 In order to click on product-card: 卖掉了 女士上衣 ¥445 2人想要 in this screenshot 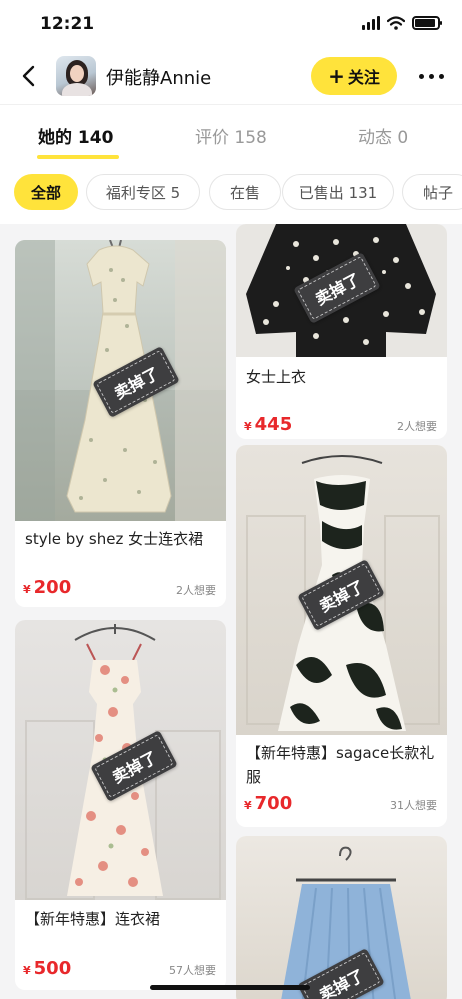, I will do `click(341, 331)`.